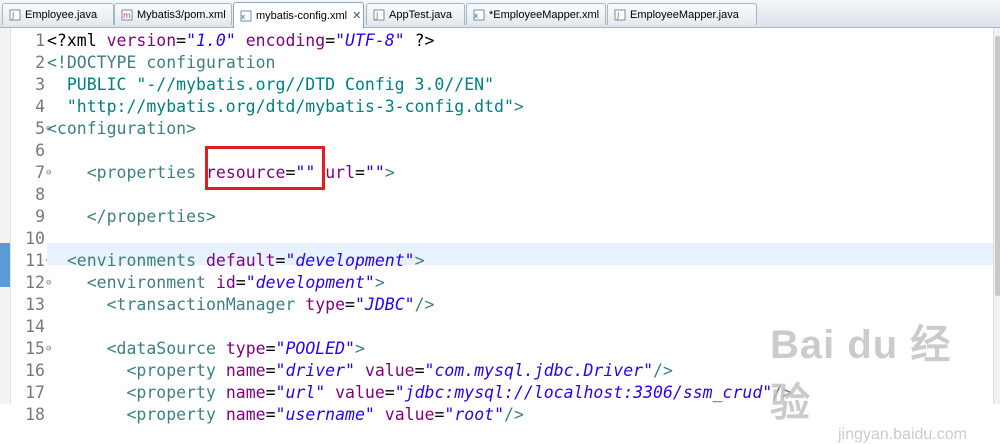  Describe the element at coordinates (211, 40) in the screenshot. I see `code-token: "1.0"` at that location.